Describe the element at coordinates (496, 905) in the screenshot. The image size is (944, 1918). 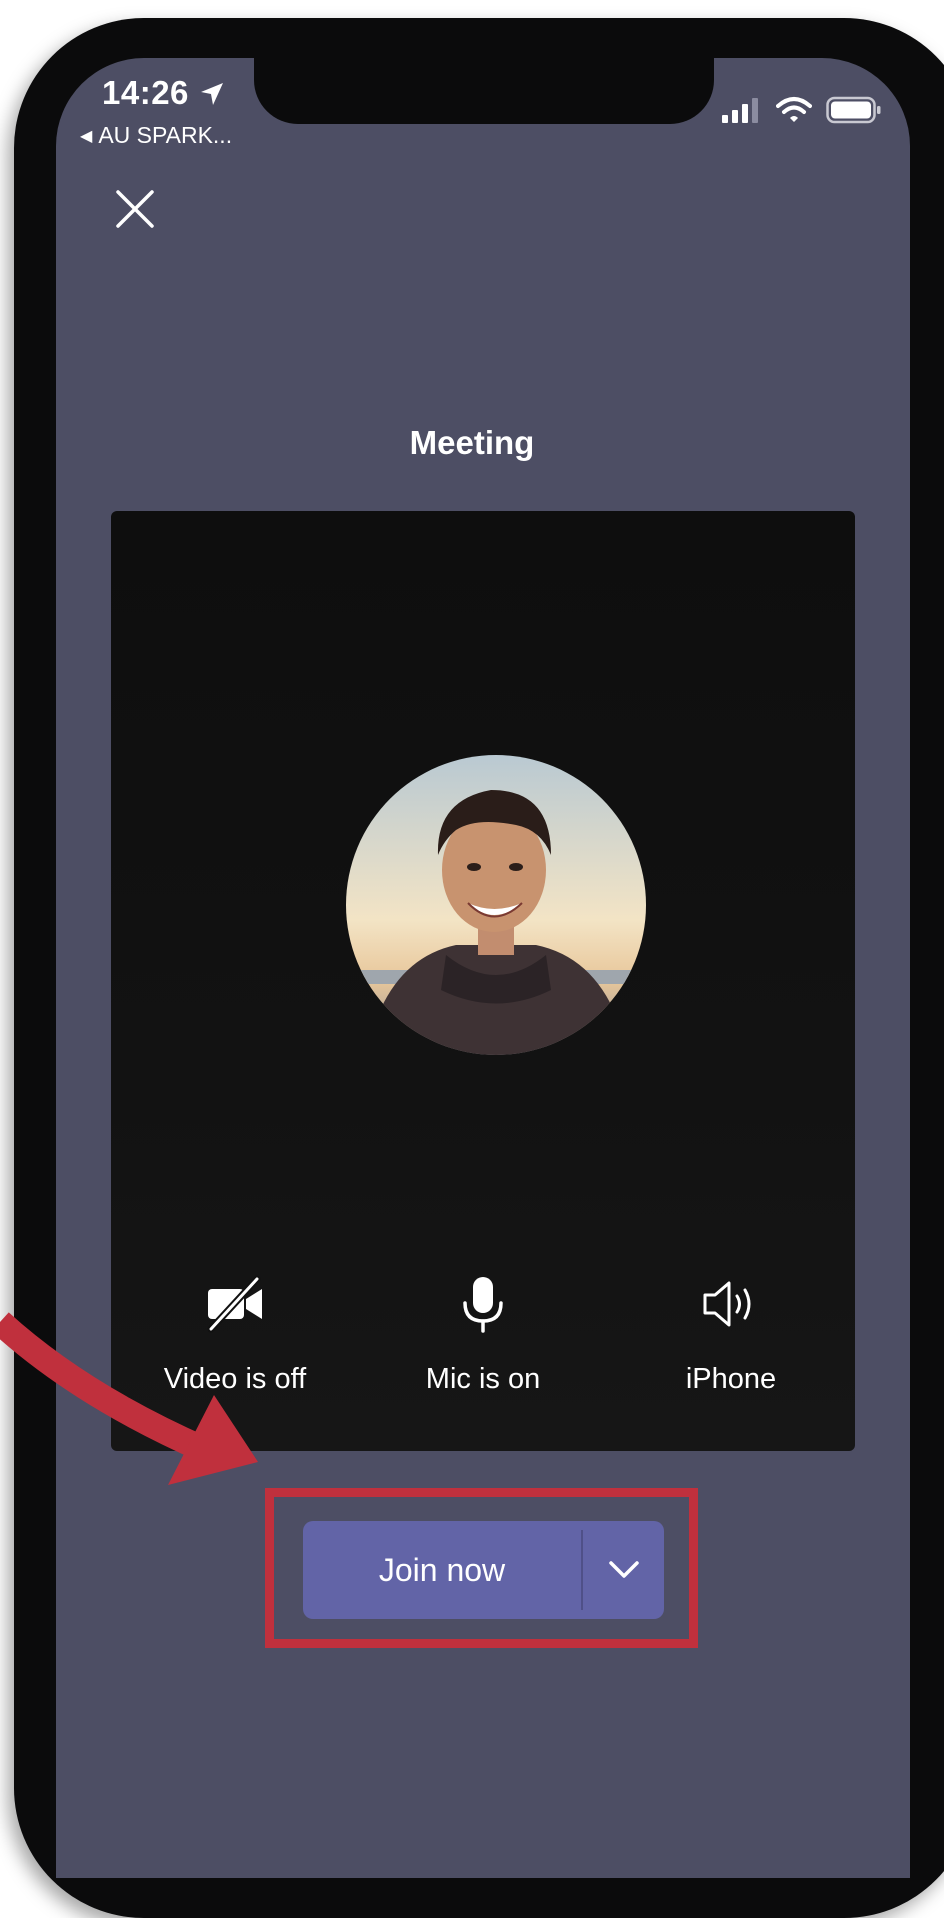
I see `avatar` at that location.